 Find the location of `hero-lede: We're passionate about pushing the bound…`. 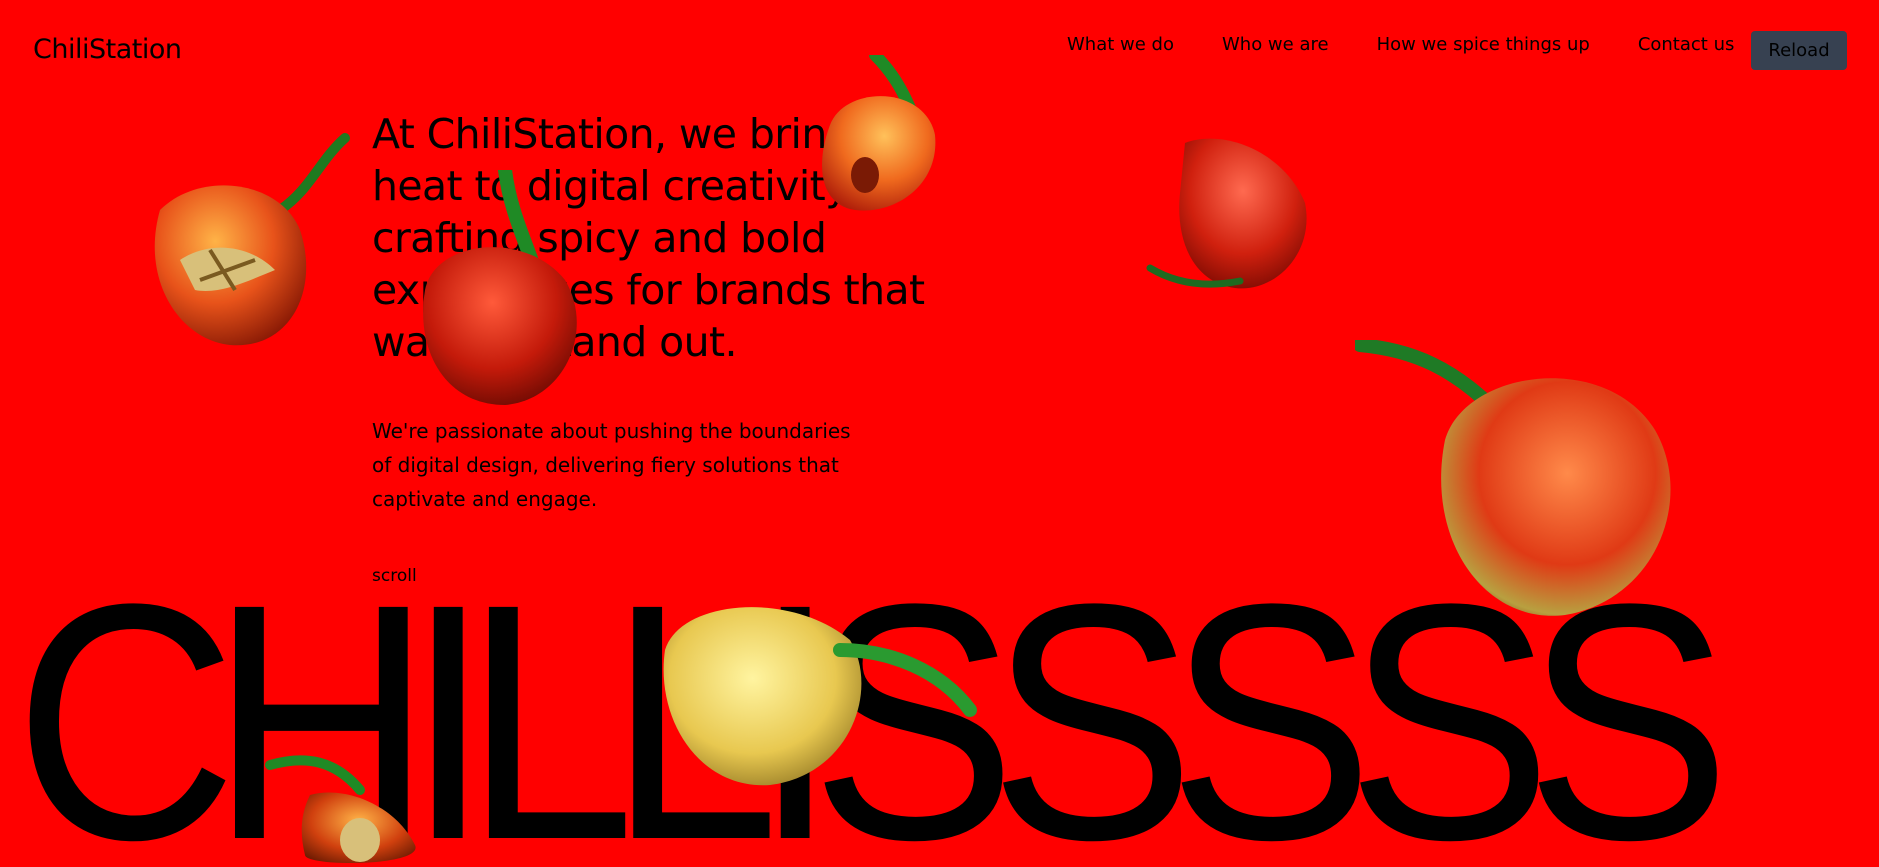

hero-lede: We're passionate about pushing the bound… is located at coordinates (611, 465).